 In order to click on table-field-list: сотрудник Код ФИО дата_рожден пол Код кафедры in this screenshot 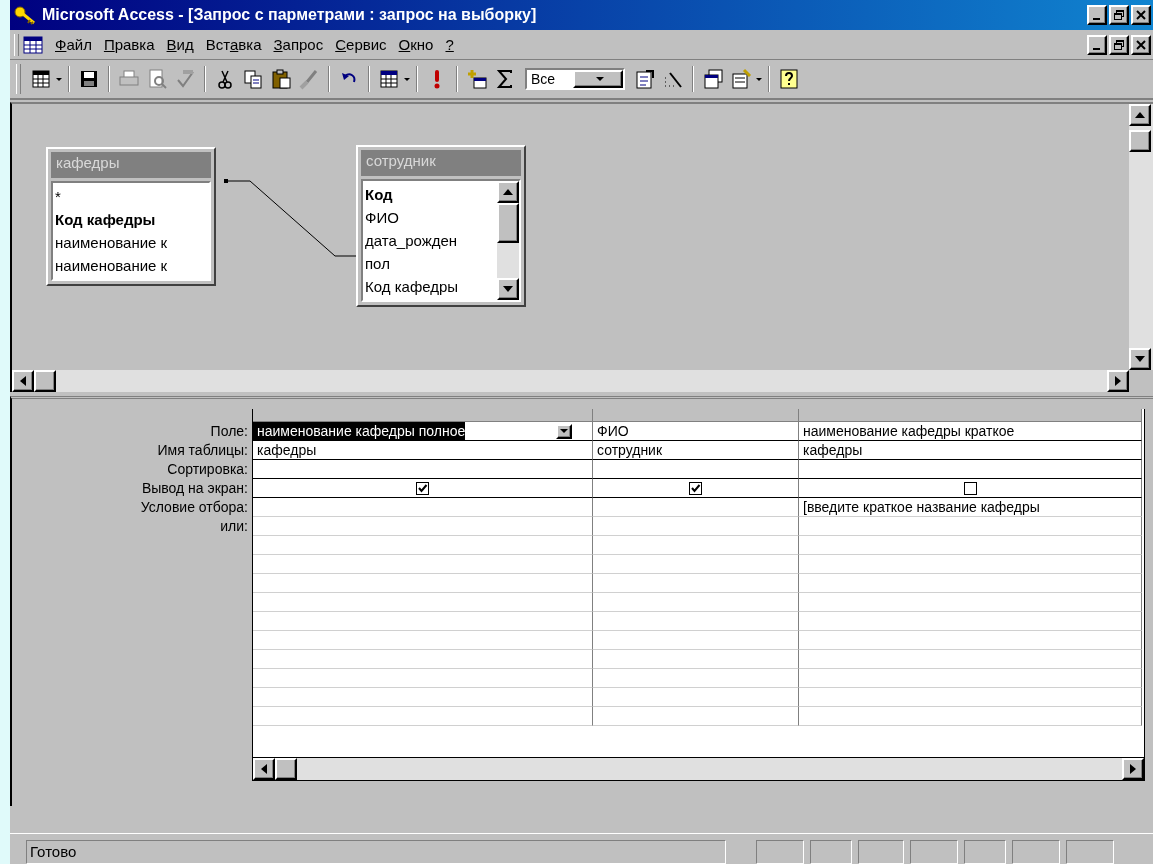, I will do `click(441, 226)`.